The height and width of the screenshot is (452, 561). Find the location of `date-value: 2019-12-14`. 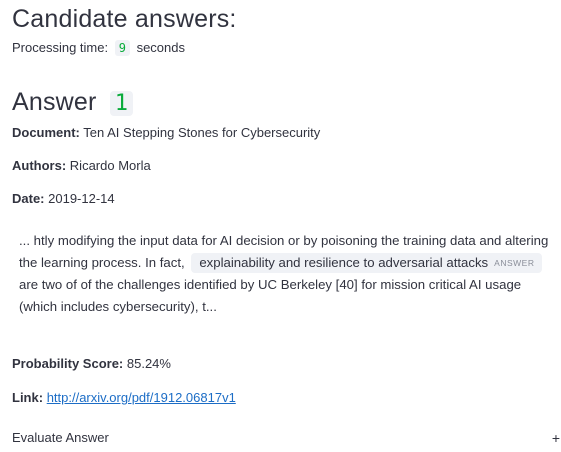

date-value: 2019-12-14 is located at coordinates (81, 198).